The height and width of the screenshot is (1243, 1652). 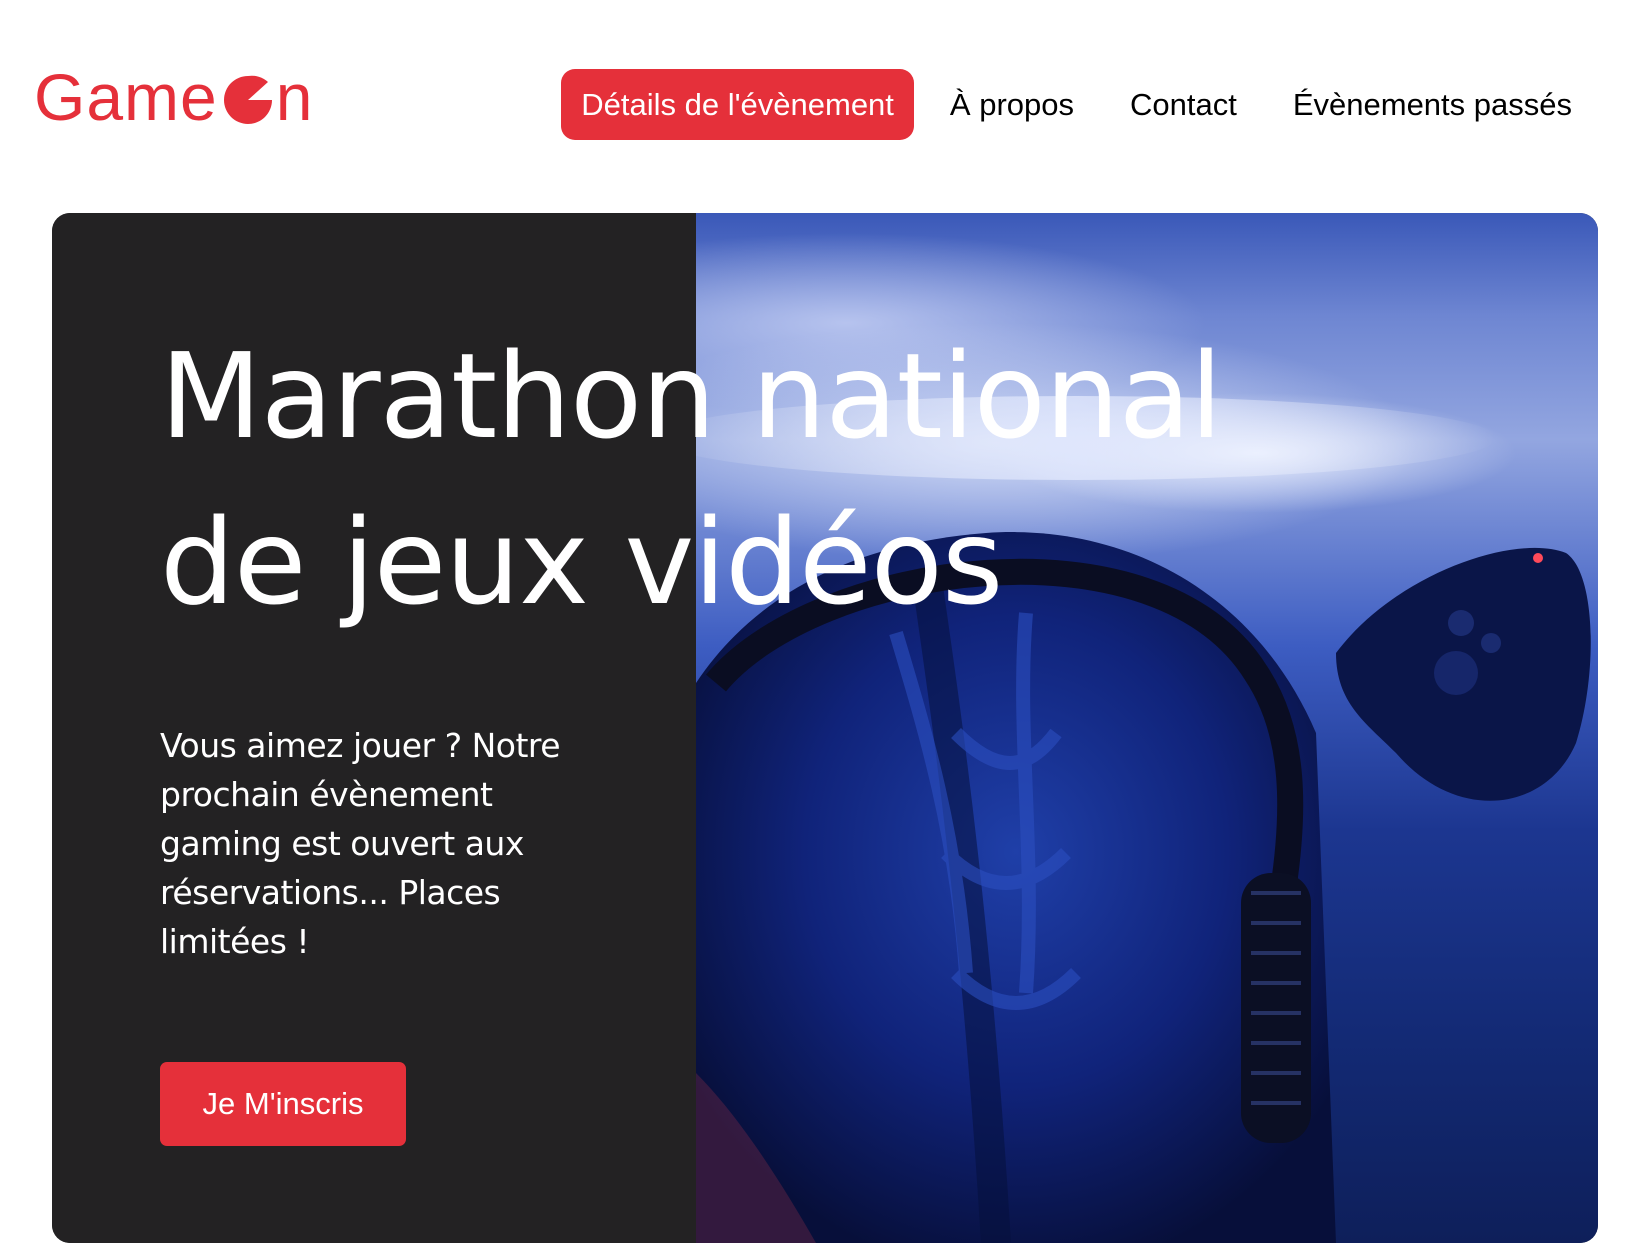 What do you see at coordinates (283, 1104) in the screenshot?
I see `signup-button: Je M'inscris` at bounding box center [283, 1104].